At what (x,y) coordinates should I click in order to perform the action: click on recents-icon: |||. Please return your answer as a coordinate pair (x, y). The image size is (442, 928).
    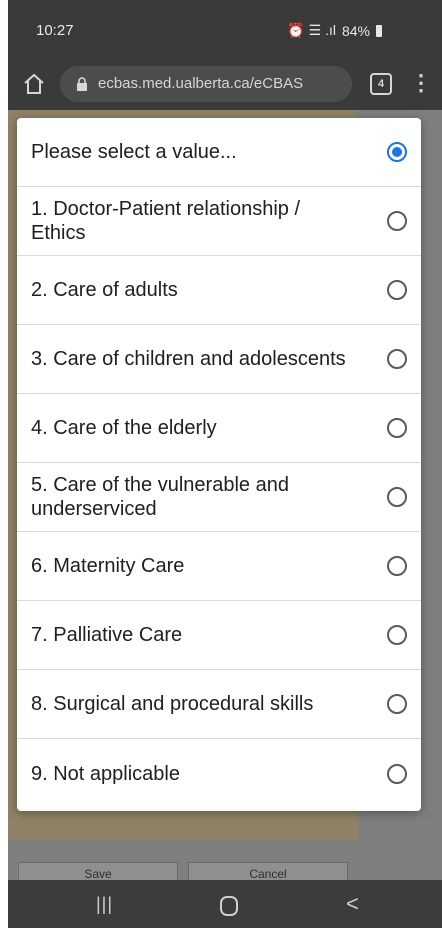
    Looking at the image, I should click on (104, 904).